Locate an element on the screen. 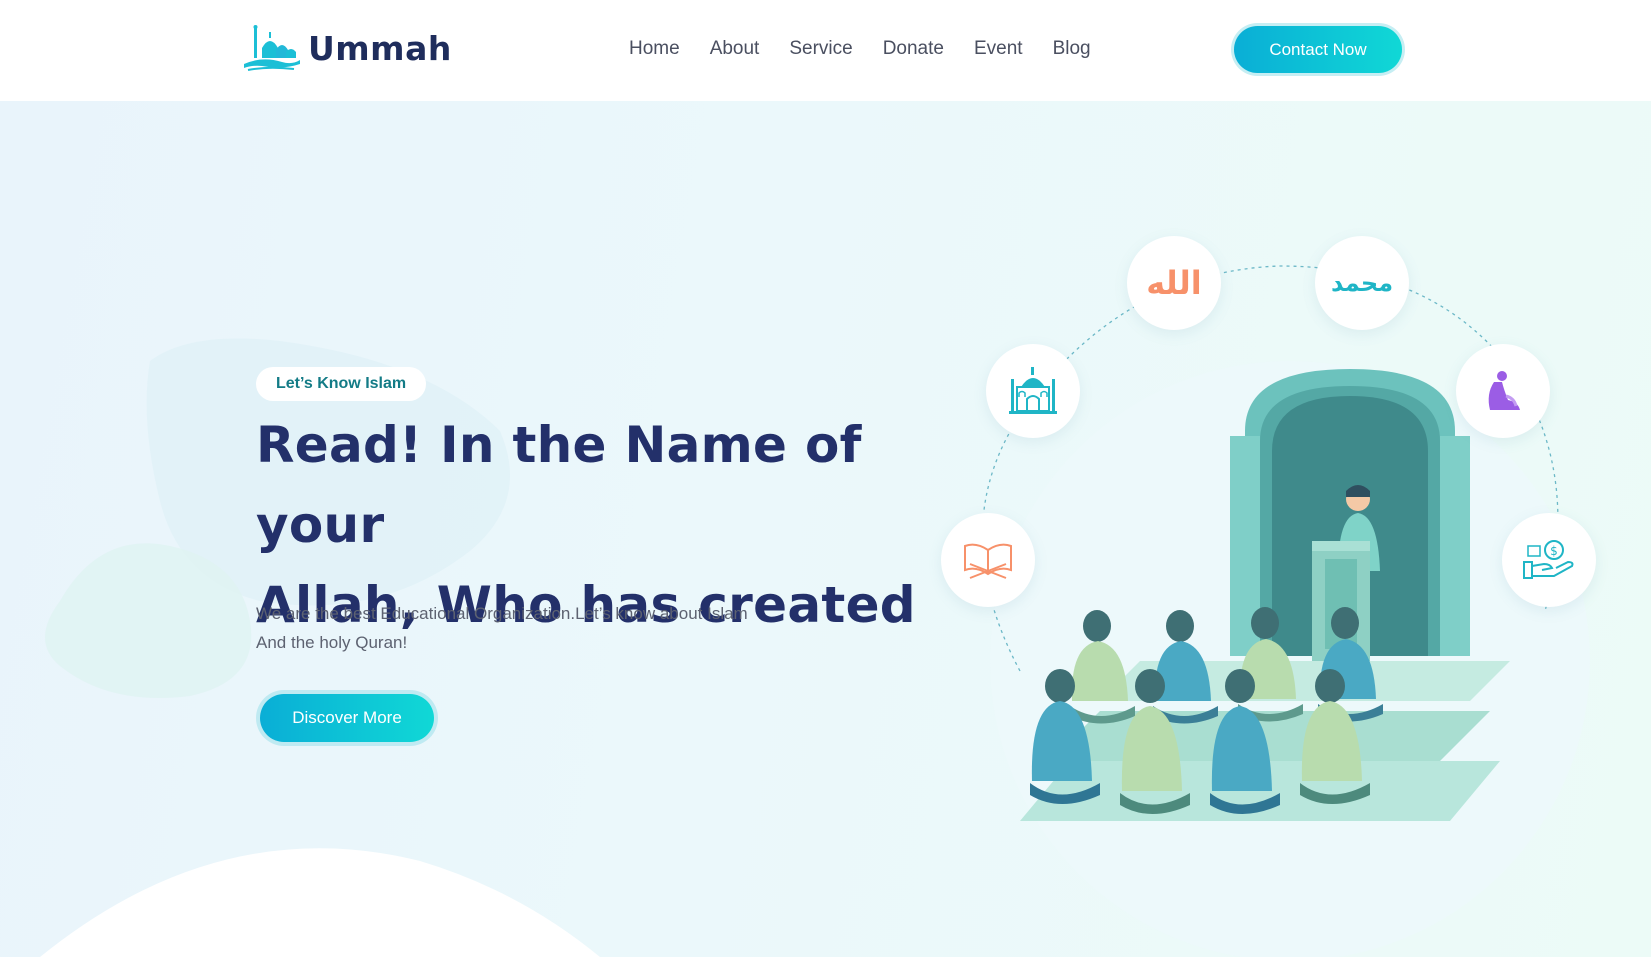  nav-about: About is located at coordinates (735, 49).